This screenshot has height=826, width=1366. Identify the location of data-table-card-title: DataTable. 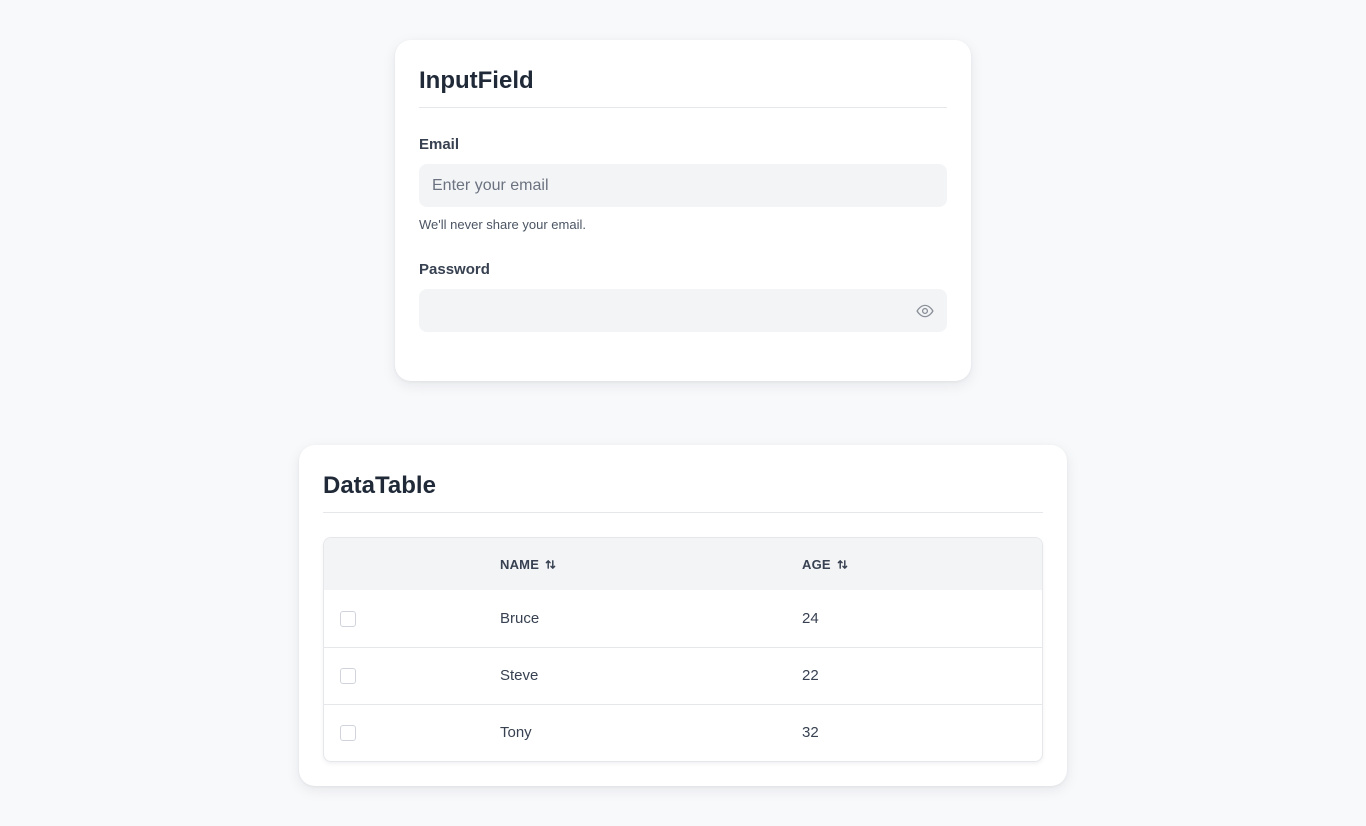
(683, 491).